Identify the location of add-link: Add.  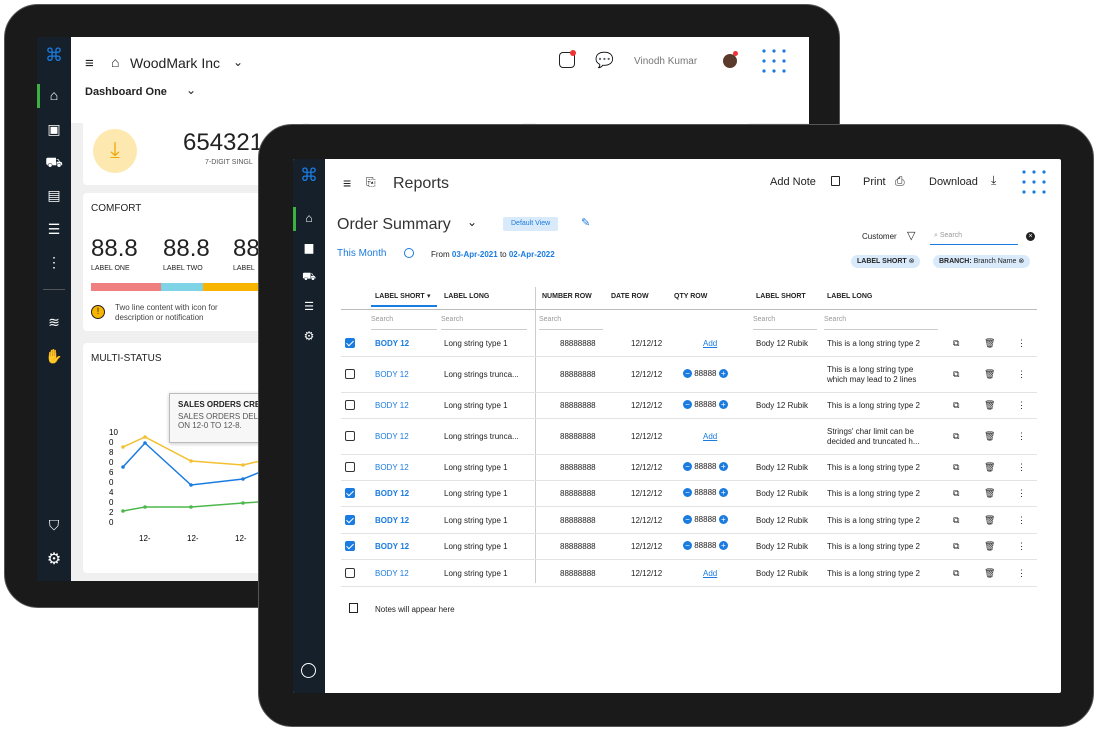
(710, 436).